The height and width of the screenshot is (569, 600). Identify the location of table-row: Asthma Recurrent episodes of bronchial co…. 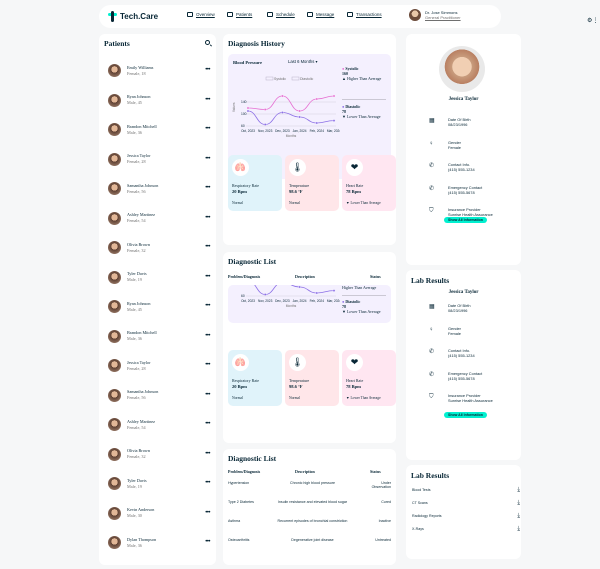
(309, 521).